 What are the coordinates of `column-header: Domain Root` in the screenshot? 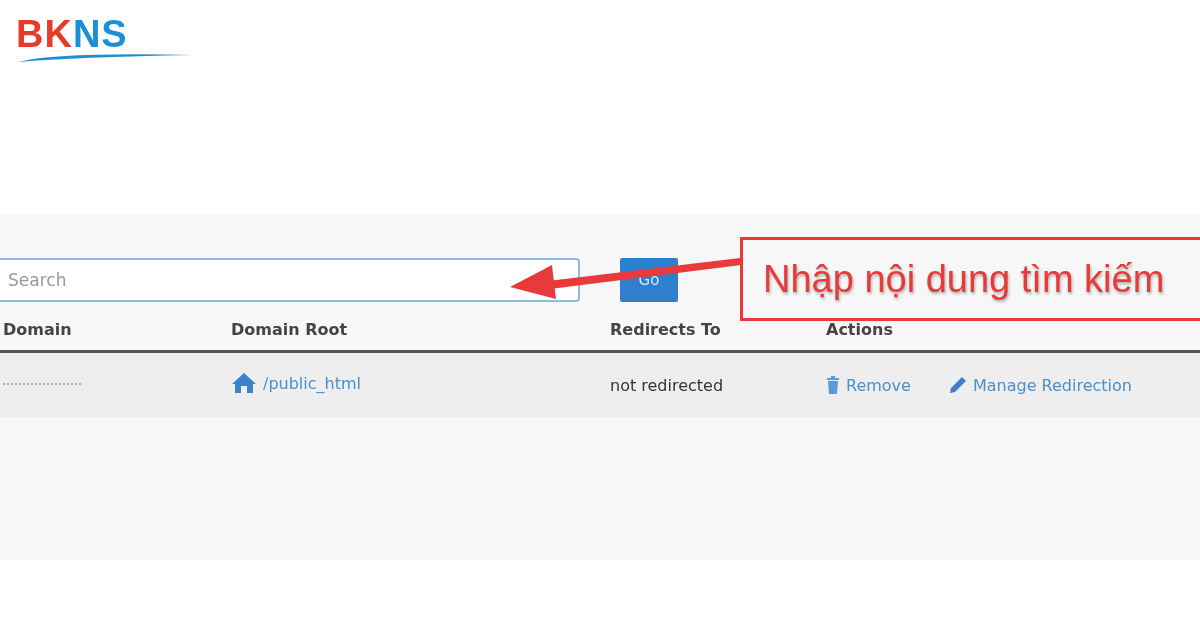 It's located at (289, 329).